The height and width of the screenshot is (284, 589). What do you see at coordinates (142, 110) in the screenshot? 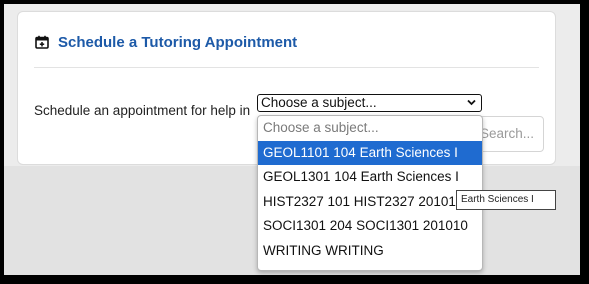
I see `subject-prompt-label: Schedule an appointment for help in` at bounding box center [142, 110].